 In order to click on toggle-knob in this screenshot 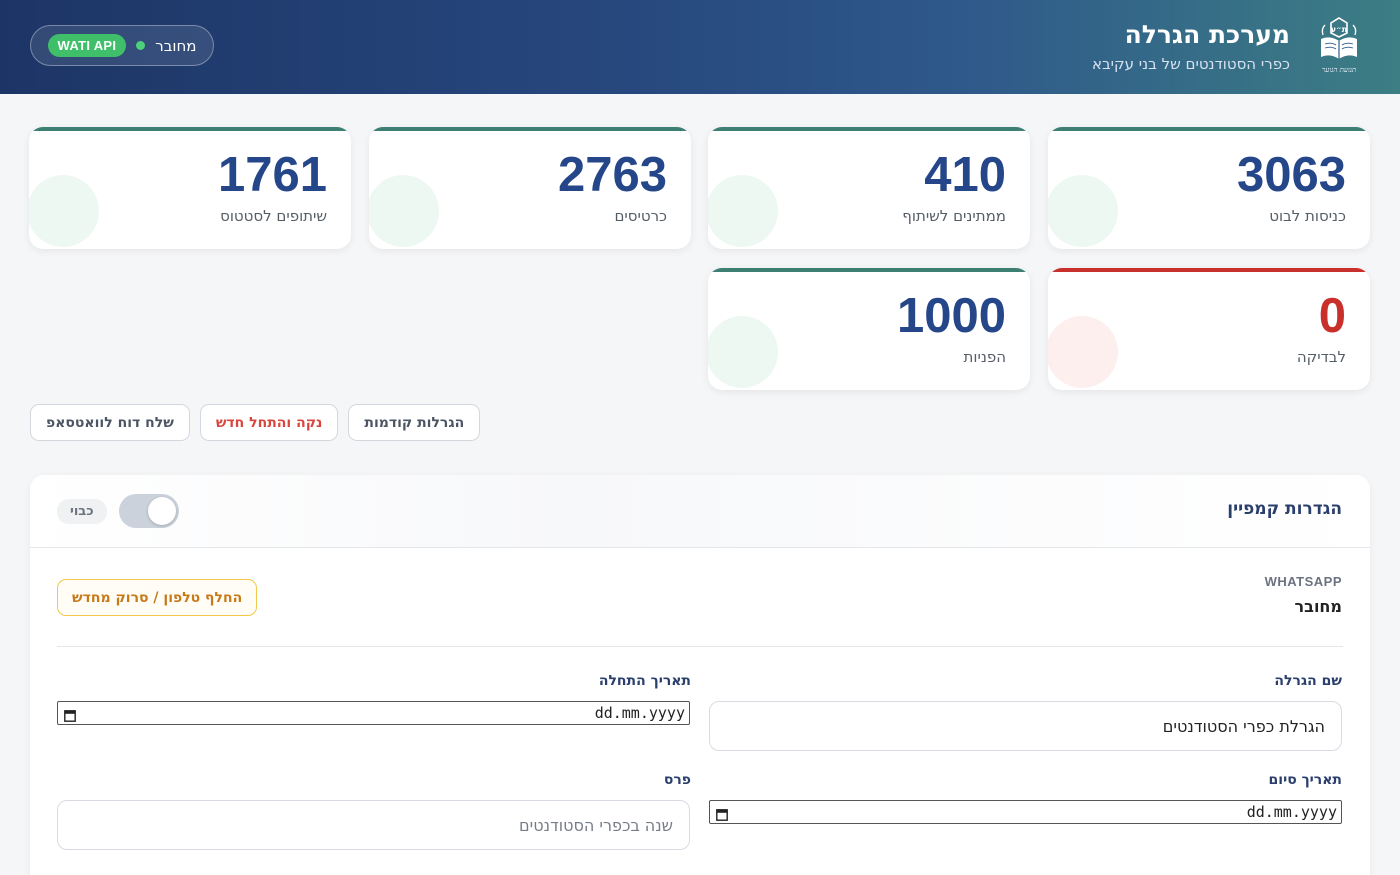, I will do `click(161, 511)`.